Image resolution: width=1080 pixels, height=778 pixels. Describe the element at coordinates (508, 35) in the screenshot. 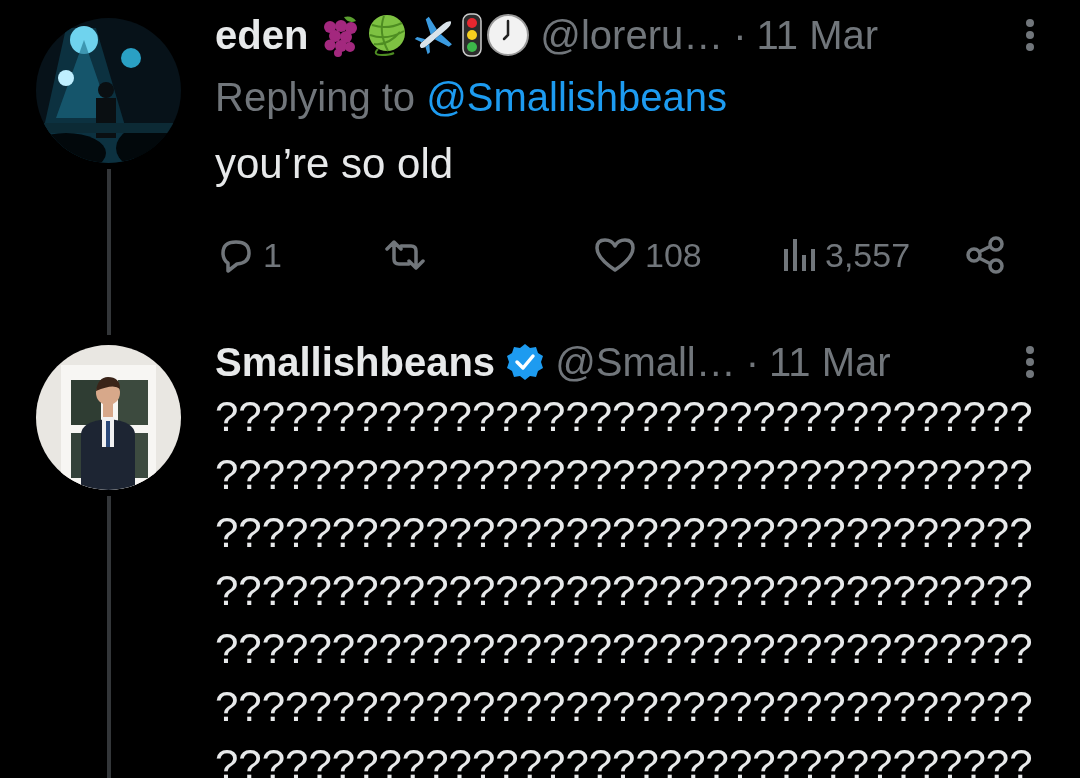

I see `clock-icon` at that location.